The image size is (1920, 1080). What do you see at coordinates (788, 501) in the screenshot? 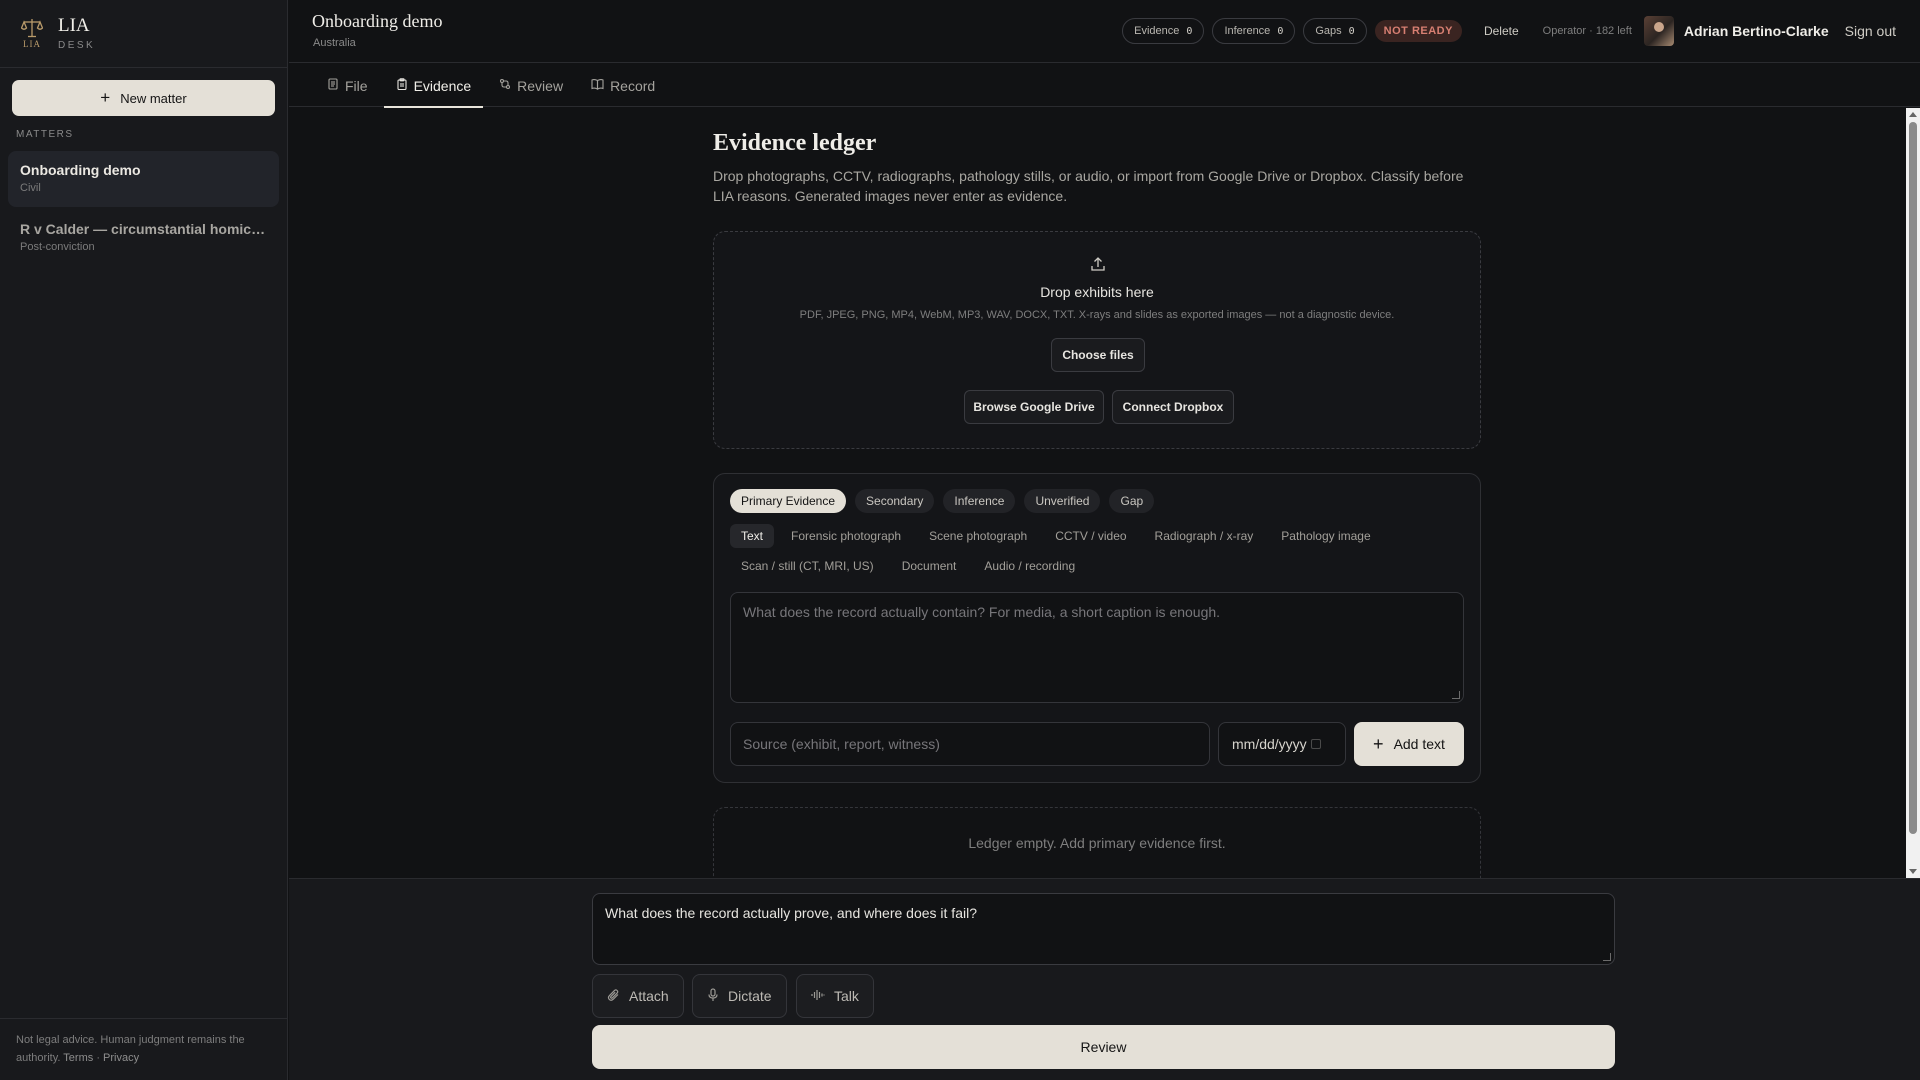
I see `class-chip-primary-evidence: Primary Evidence` at bounding box center [788, 501].